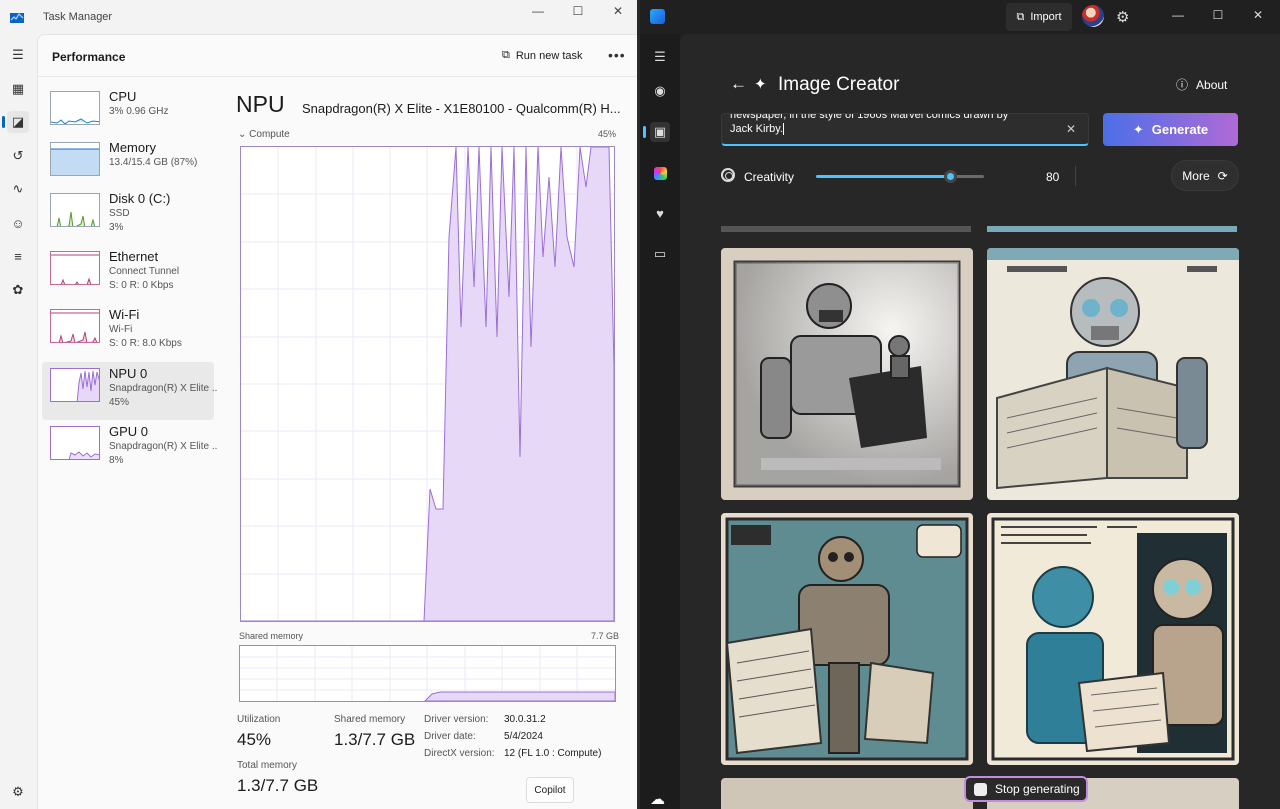 The image size is (1280, 809). Describe the element at coordinates (129, 431) in the screenshot. I see `perf-item-name: GPU 0` at that location.